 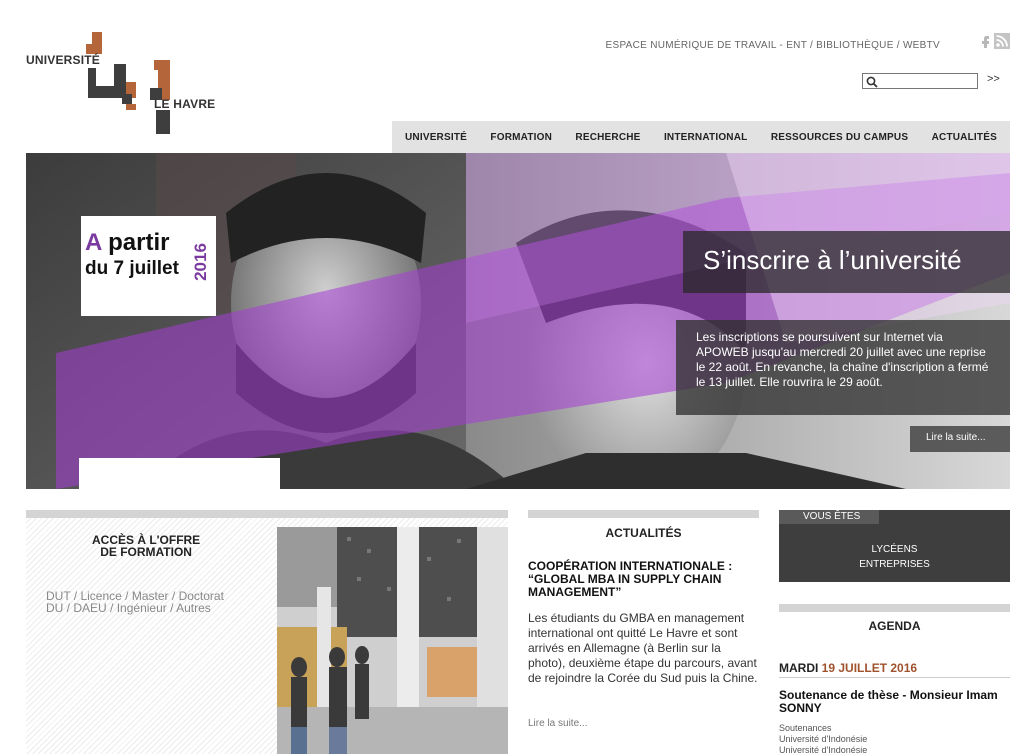 I want to click on agenda-date: MARDI 19 JUILLET 2016, so click(x=848, y=668).